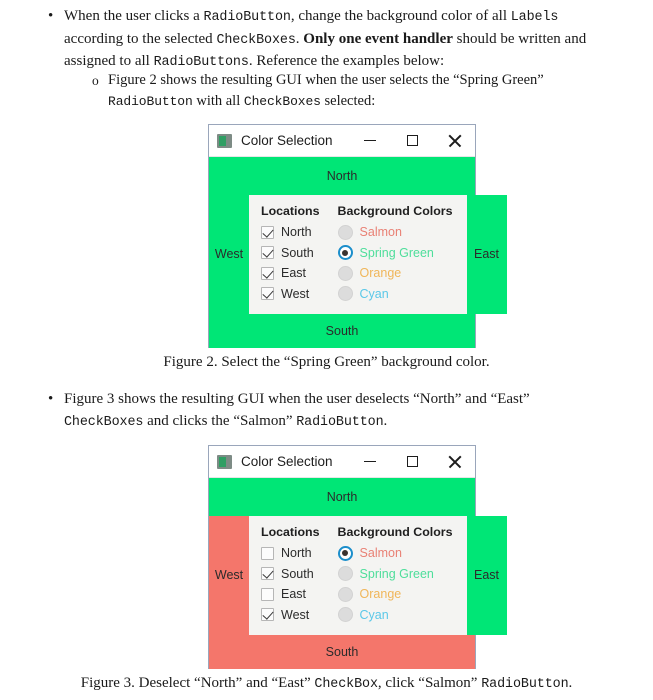 The width and height of the screenshot is (653, 700). I want to click on figure2-label-south-text: South, so click(342, 330).